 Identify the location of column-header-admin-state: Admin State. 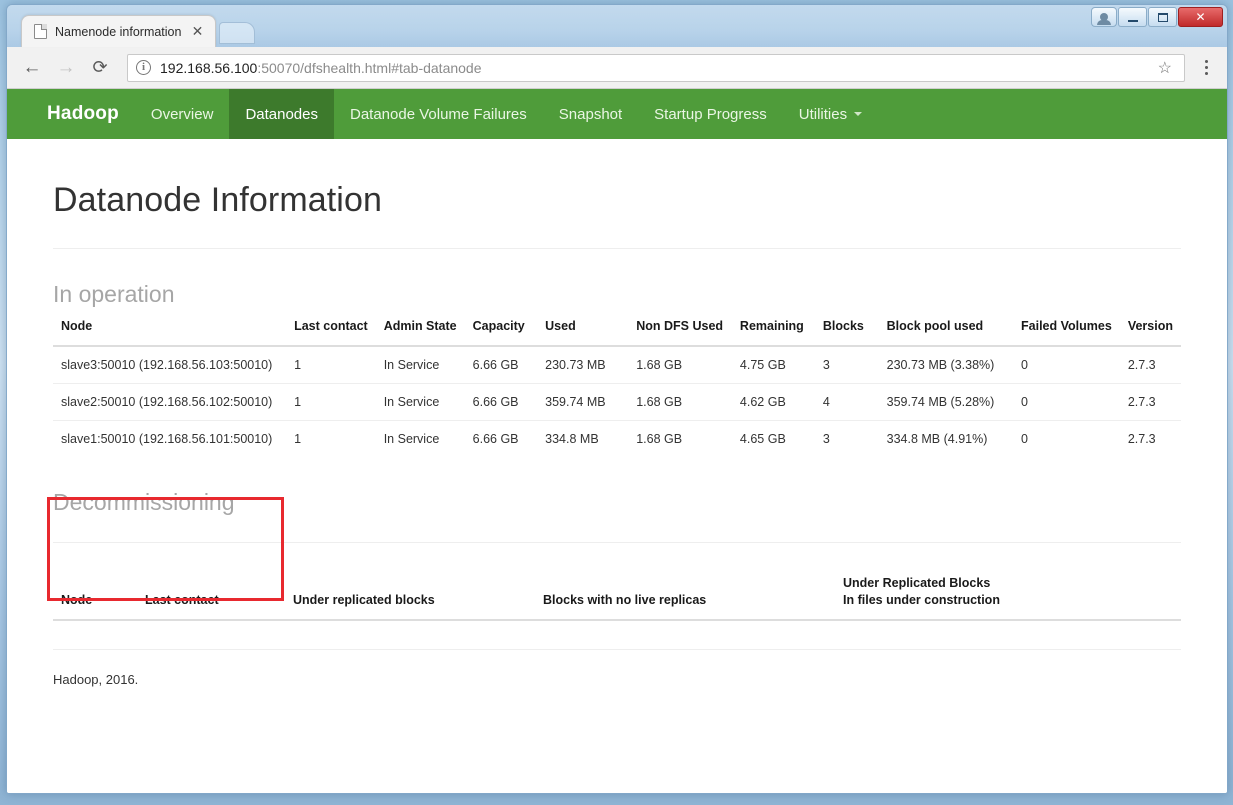
(420, 327).